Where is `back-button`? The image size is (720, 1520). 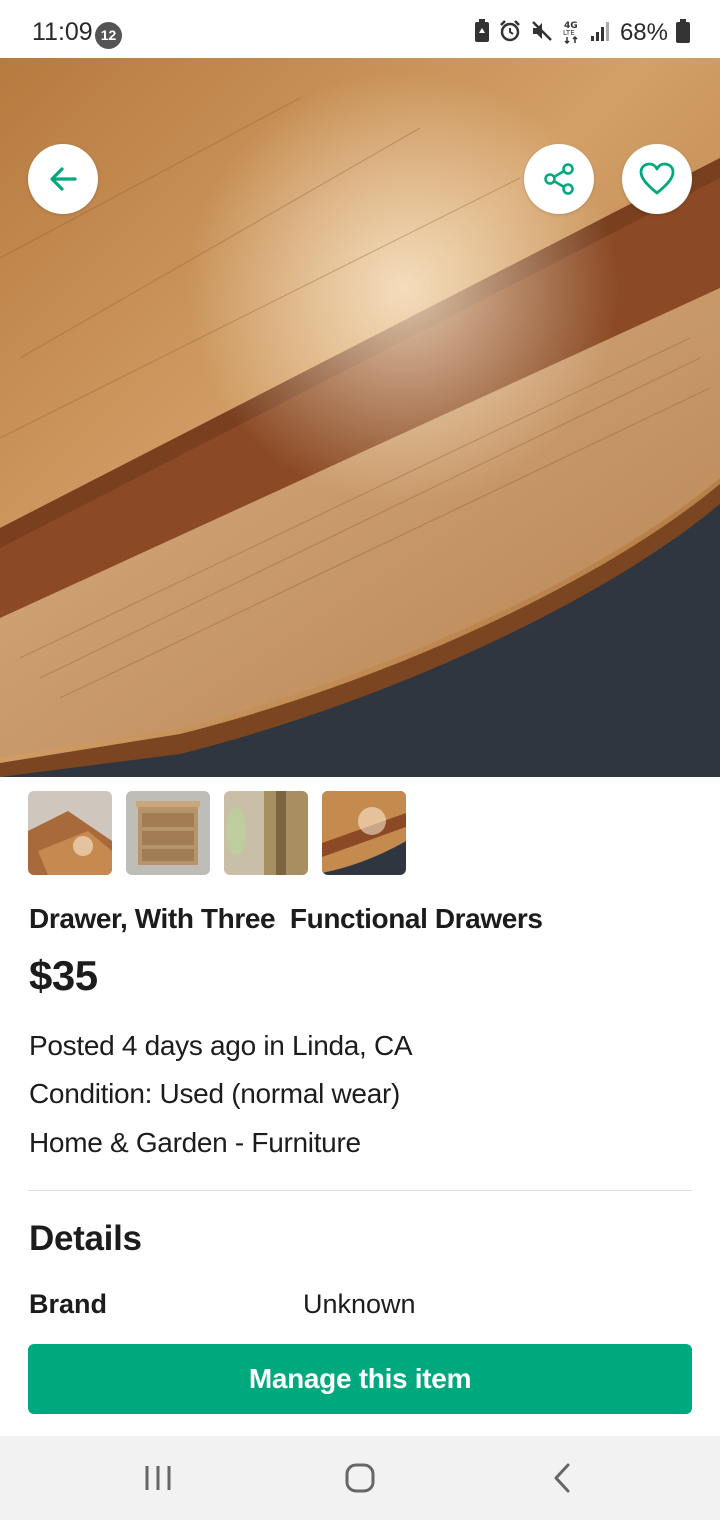 back-button is located at coordinates (63, 179).